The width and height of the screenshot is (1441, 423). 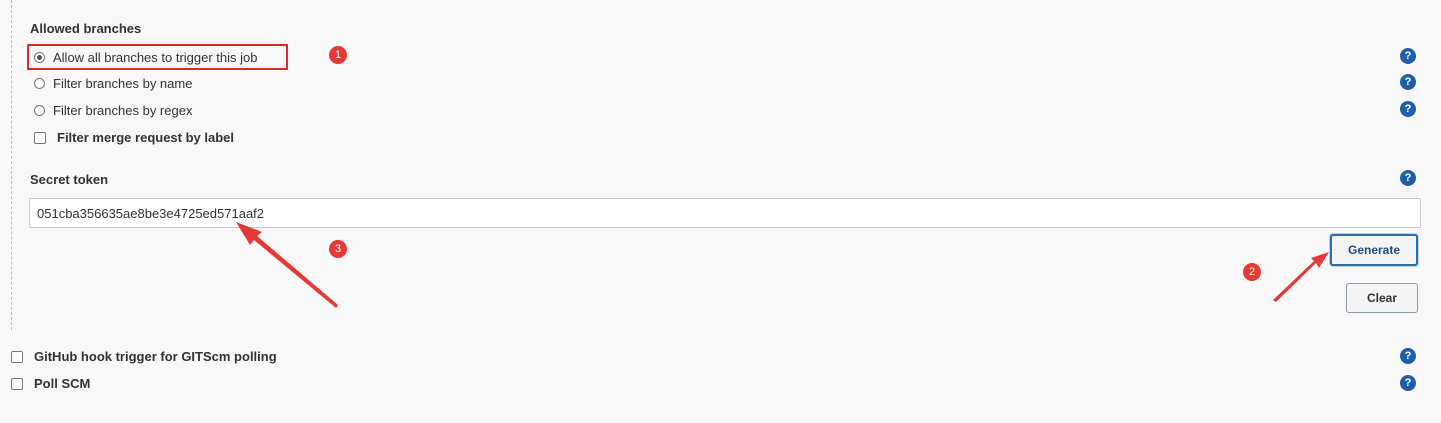 I want to click on help-icon-secret-token: ?, so click(x=1408, y=178).